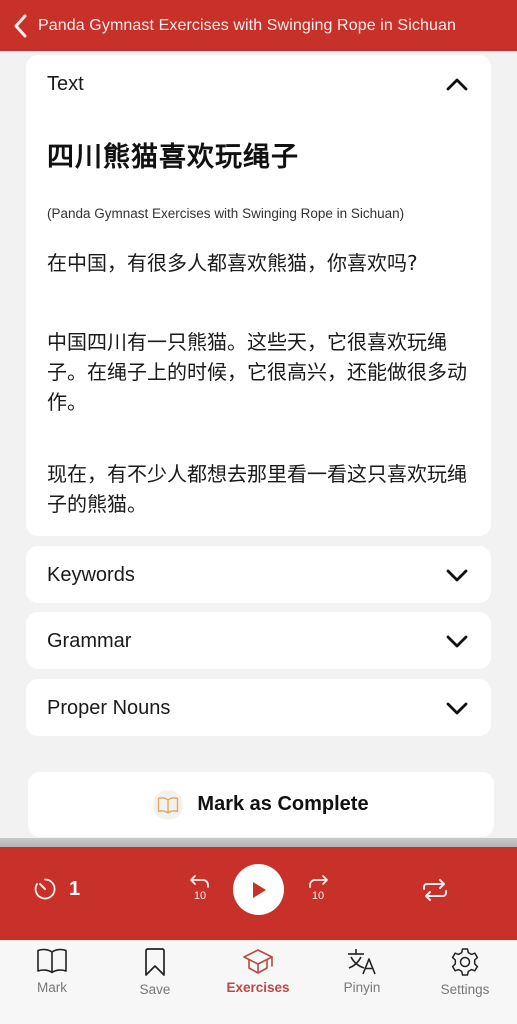  Describe the element at coordinates (362, 962) in the screenshot. I see `translate-icon` at that location.